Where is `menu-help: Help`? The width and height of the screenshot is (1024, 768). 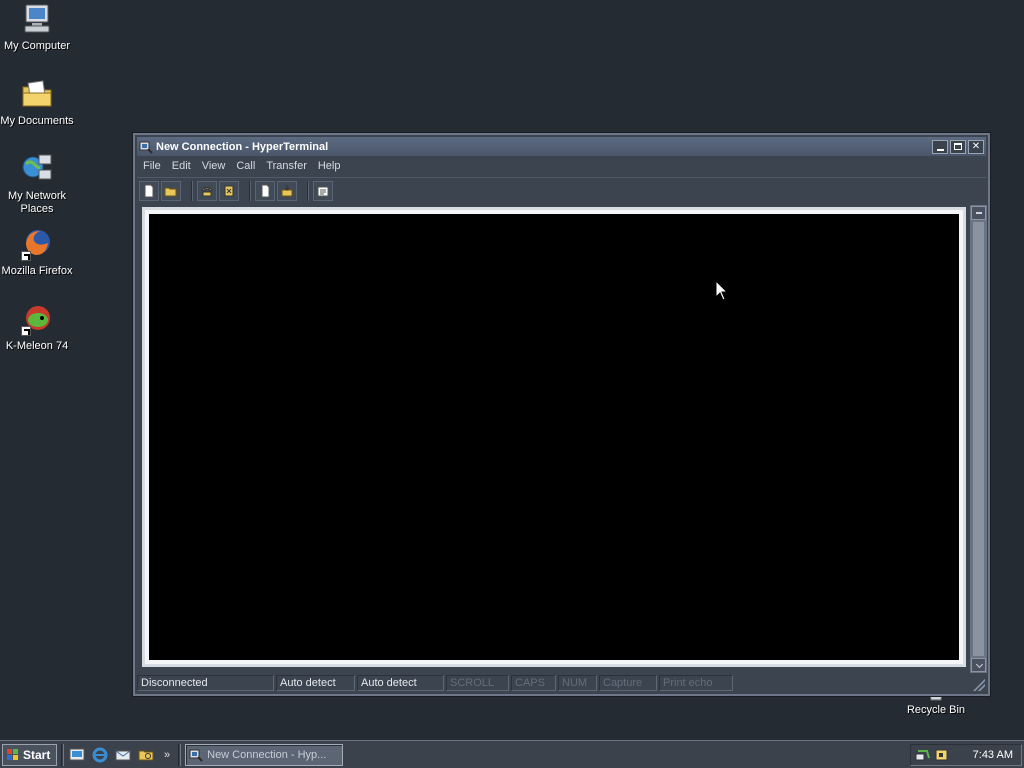
menu-help: Help is located at coordinates (329, 166).